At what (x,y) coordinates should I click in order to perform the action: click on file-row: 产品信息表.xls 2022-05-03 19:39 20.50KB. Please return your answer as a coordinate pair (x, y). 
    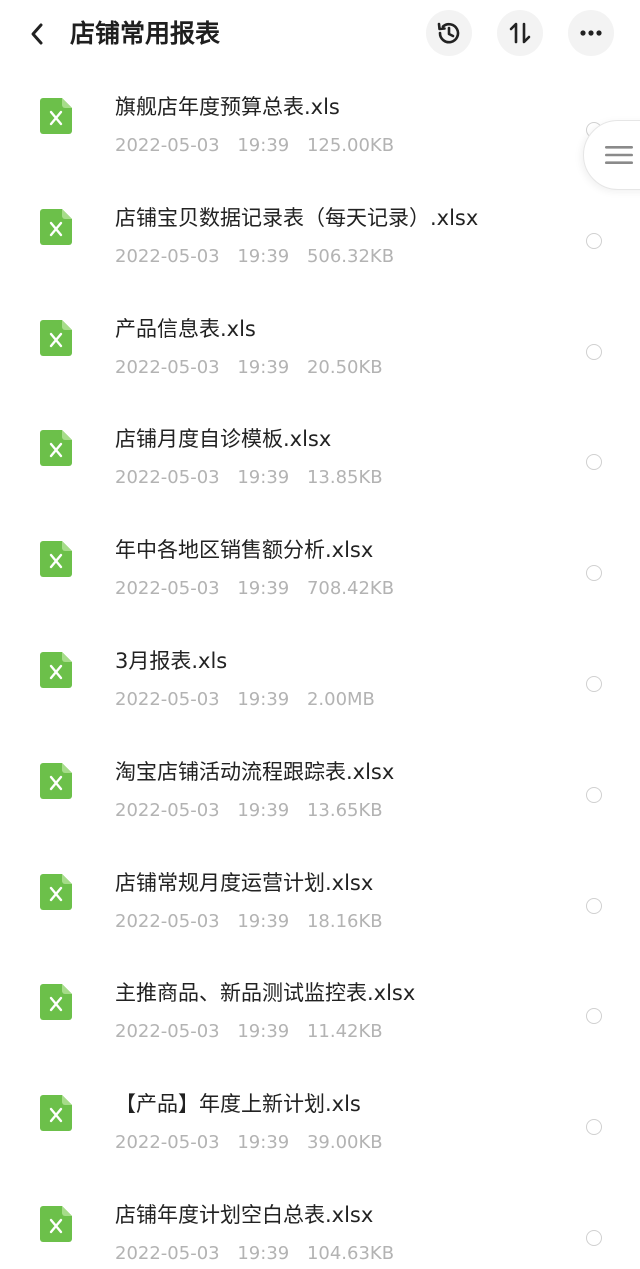
    Looking at the image, I should click on (320, 335).